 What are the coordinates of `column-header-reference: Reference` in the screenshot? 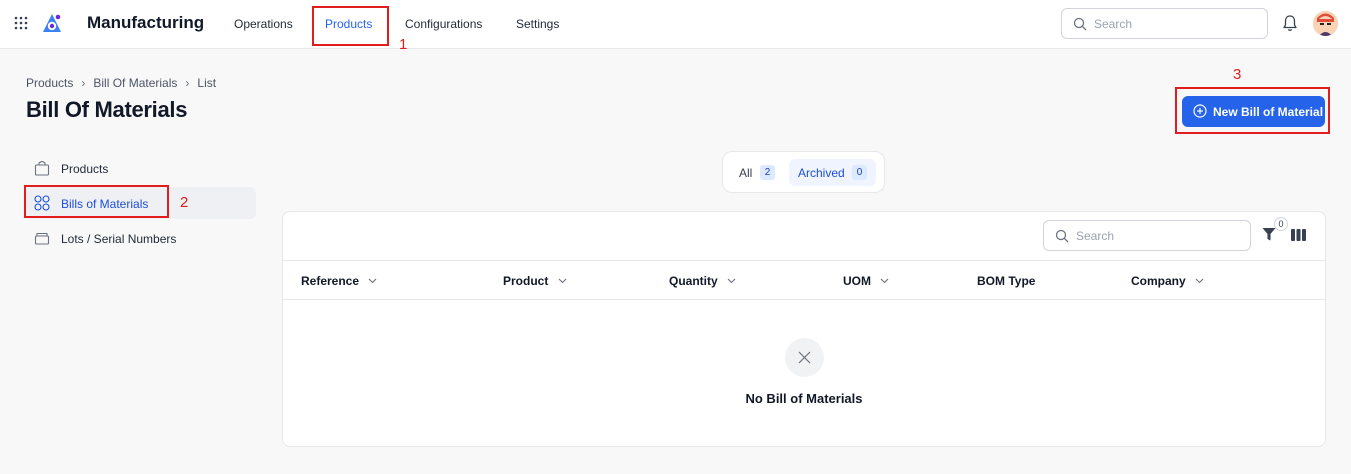 It's located at (339, 281).